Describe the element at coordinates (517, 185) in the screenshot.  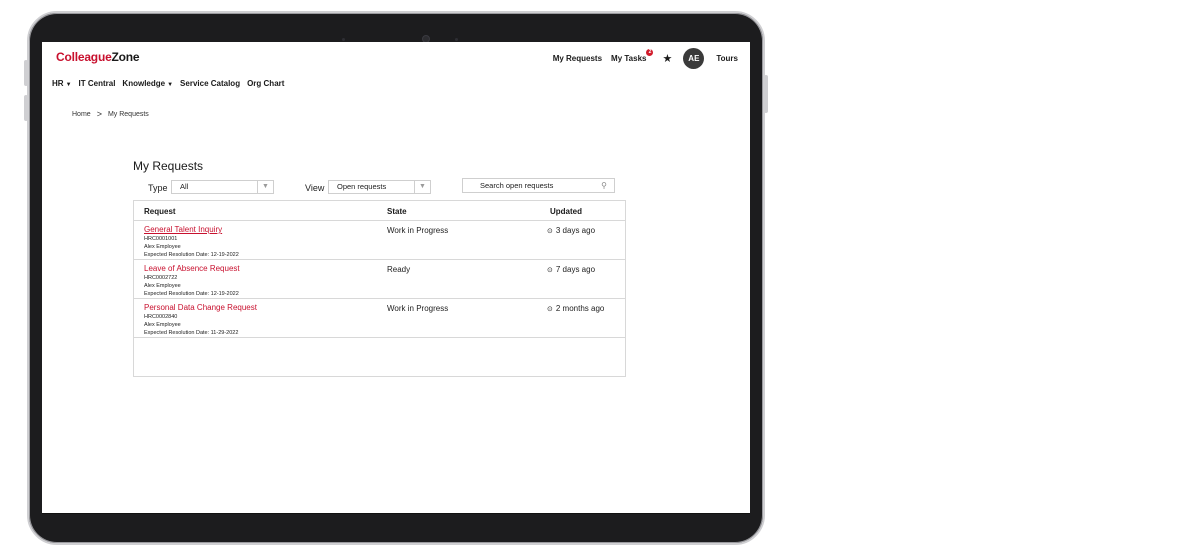
I see `search-placeholder: Search open requests` at that location.